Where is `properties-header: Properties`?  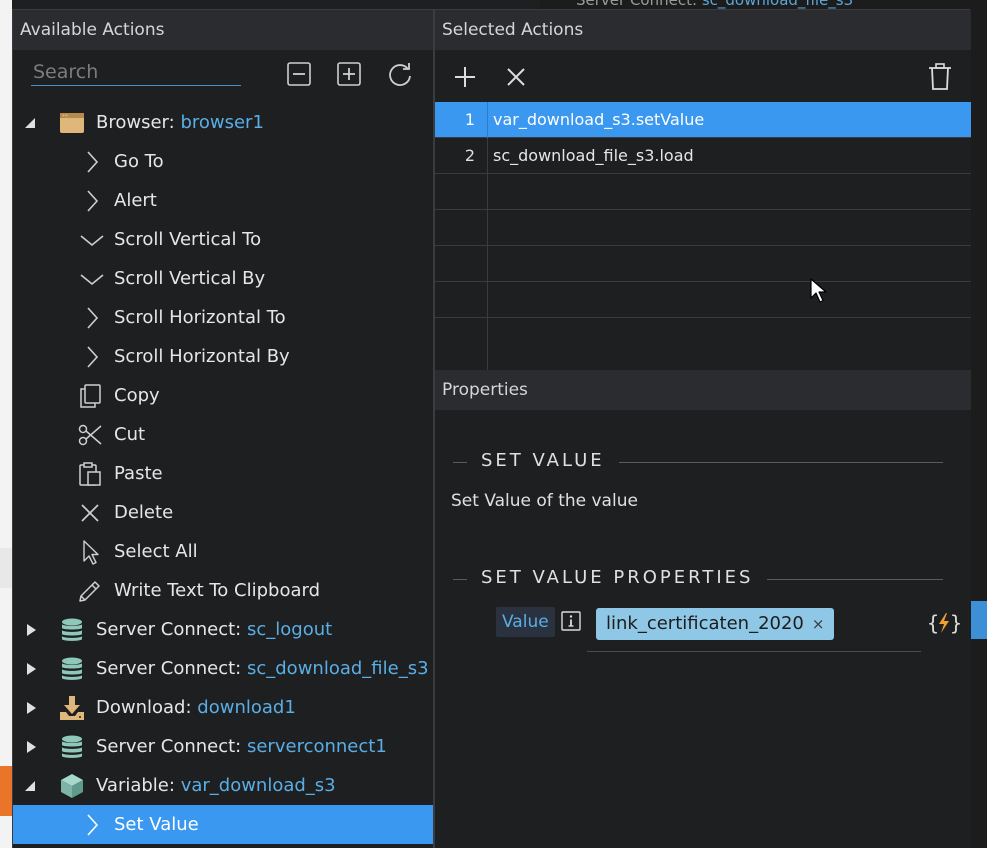
properties-header: Properties is located at coordinates (703, 390).